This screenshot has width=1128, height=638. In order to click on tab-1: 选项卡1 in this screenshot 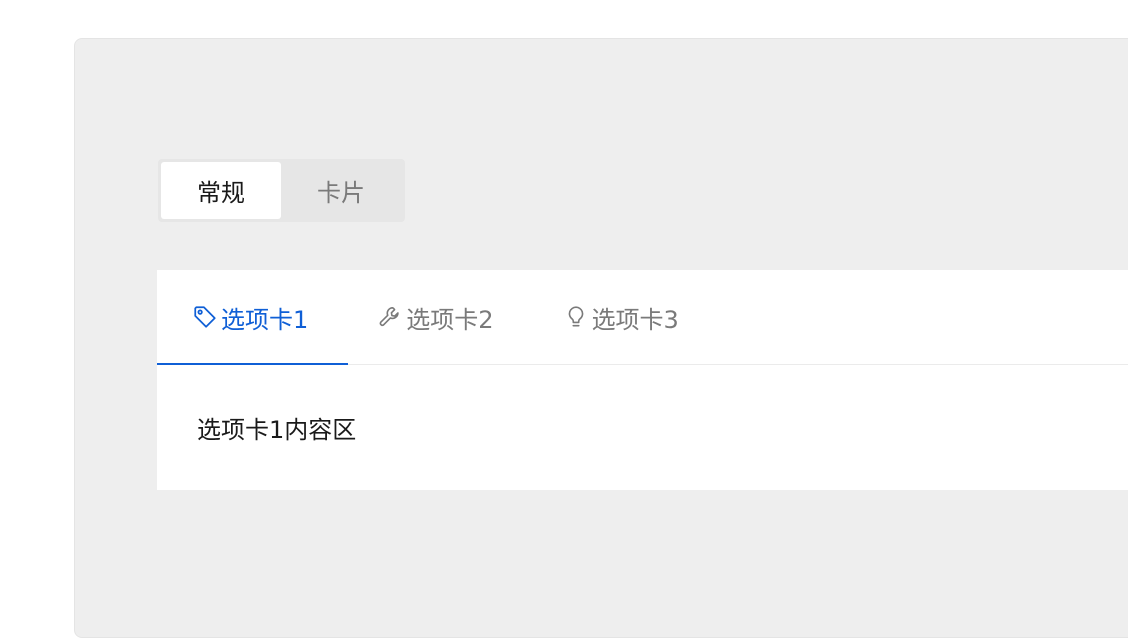, I will do `click(249, 317)`.